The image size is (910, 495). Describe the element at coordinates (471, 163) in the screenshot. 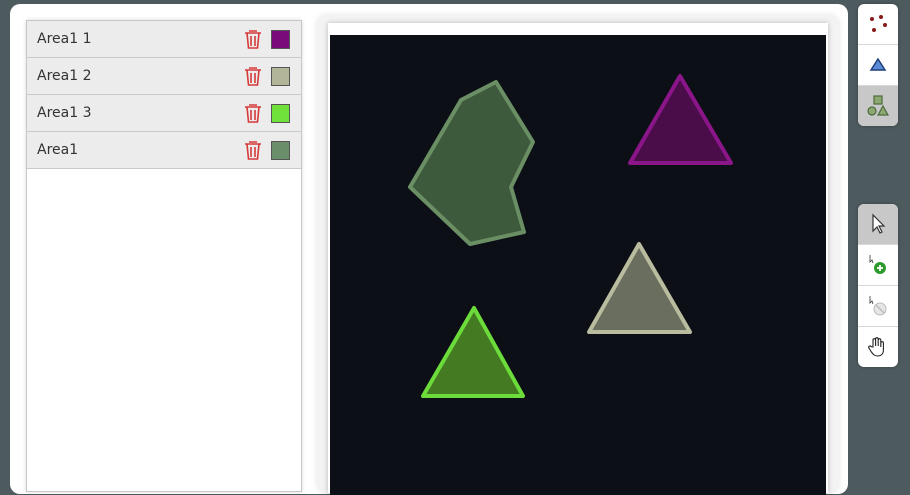

I see `polygon-area` at that location.